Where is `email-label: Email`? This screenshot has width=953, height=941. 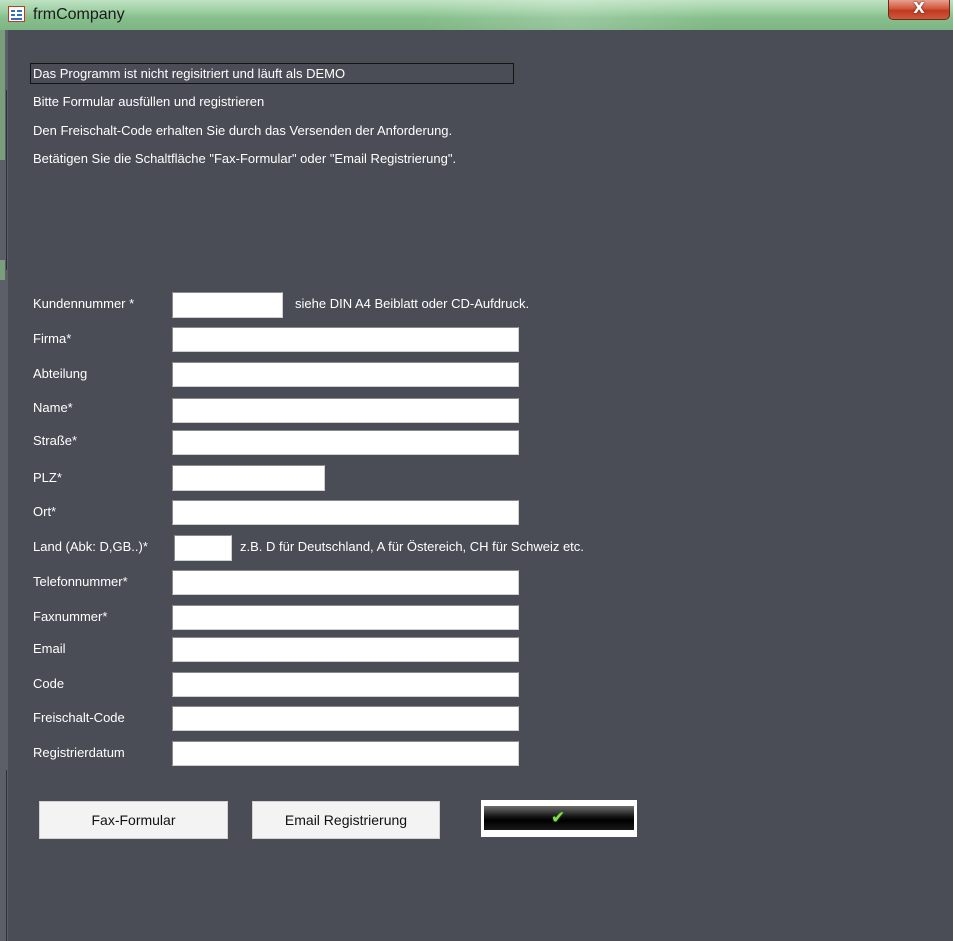 email-label: Email is located at coordinates (49, 648).